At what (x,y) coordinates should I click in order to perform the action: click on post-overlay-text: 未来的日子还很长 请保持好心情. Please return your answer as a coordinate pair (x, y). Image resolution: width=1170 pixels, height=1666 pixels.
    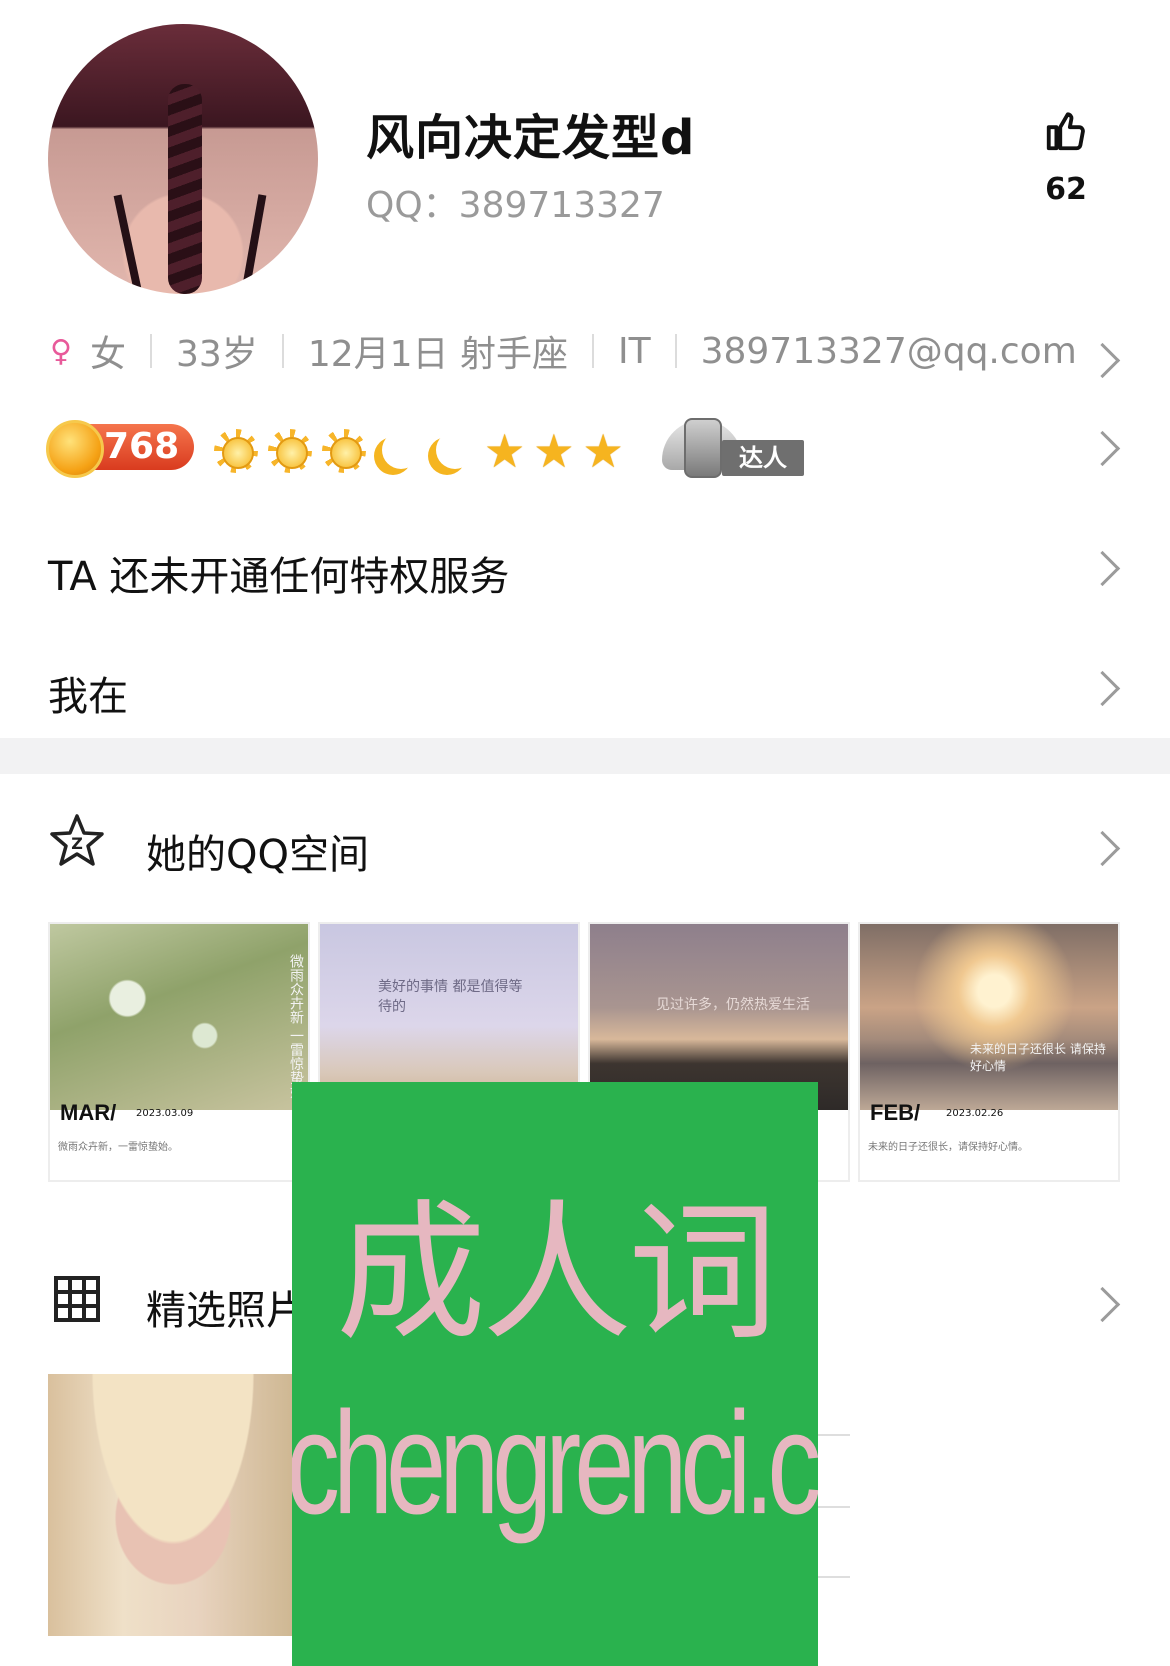
    Looking at the image, I should click on (1038, 1057).